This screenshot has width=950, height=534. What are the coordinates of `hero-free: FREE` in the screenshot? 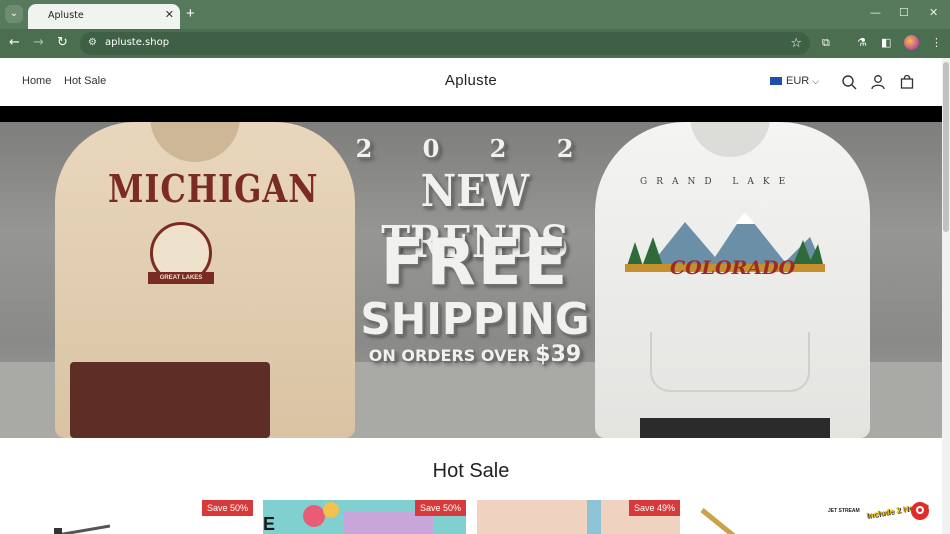 It's located at (475, 263).